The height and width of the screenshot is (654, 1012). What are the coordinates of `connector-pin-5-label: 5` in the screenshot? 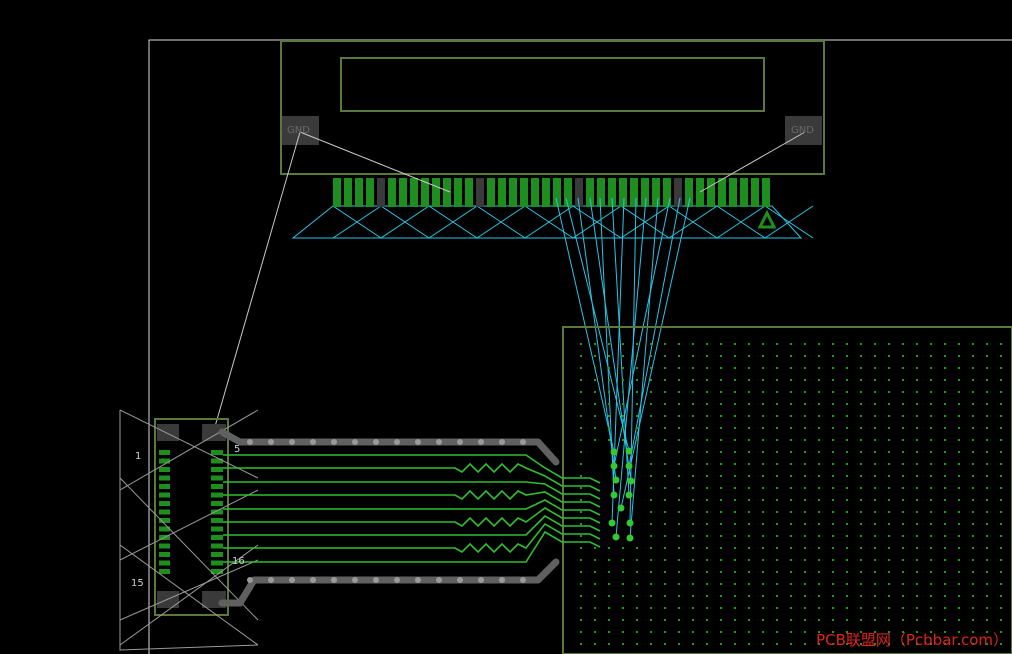 It's located at (237, 449).